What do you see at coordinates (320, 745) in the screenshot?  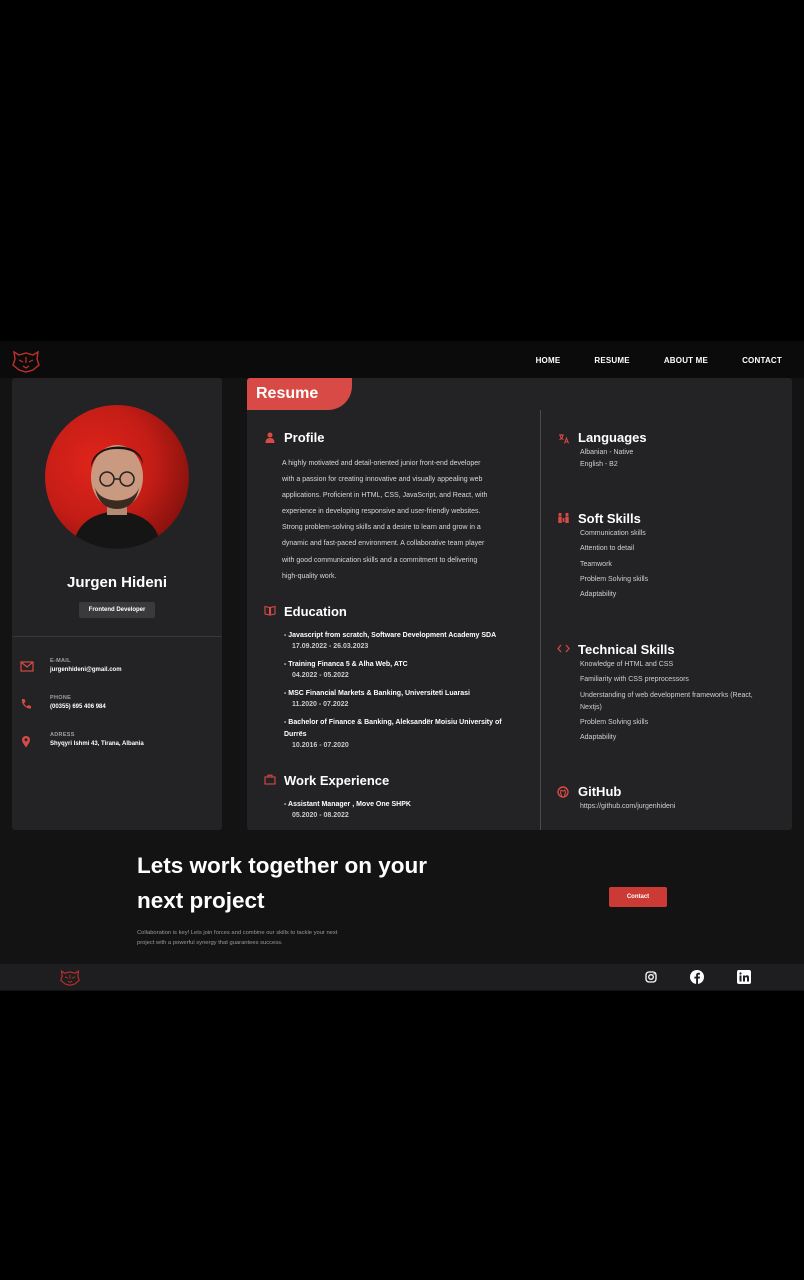 I see `education-date: 10.2016 - 07.2020` at bounding box center [320, 745].